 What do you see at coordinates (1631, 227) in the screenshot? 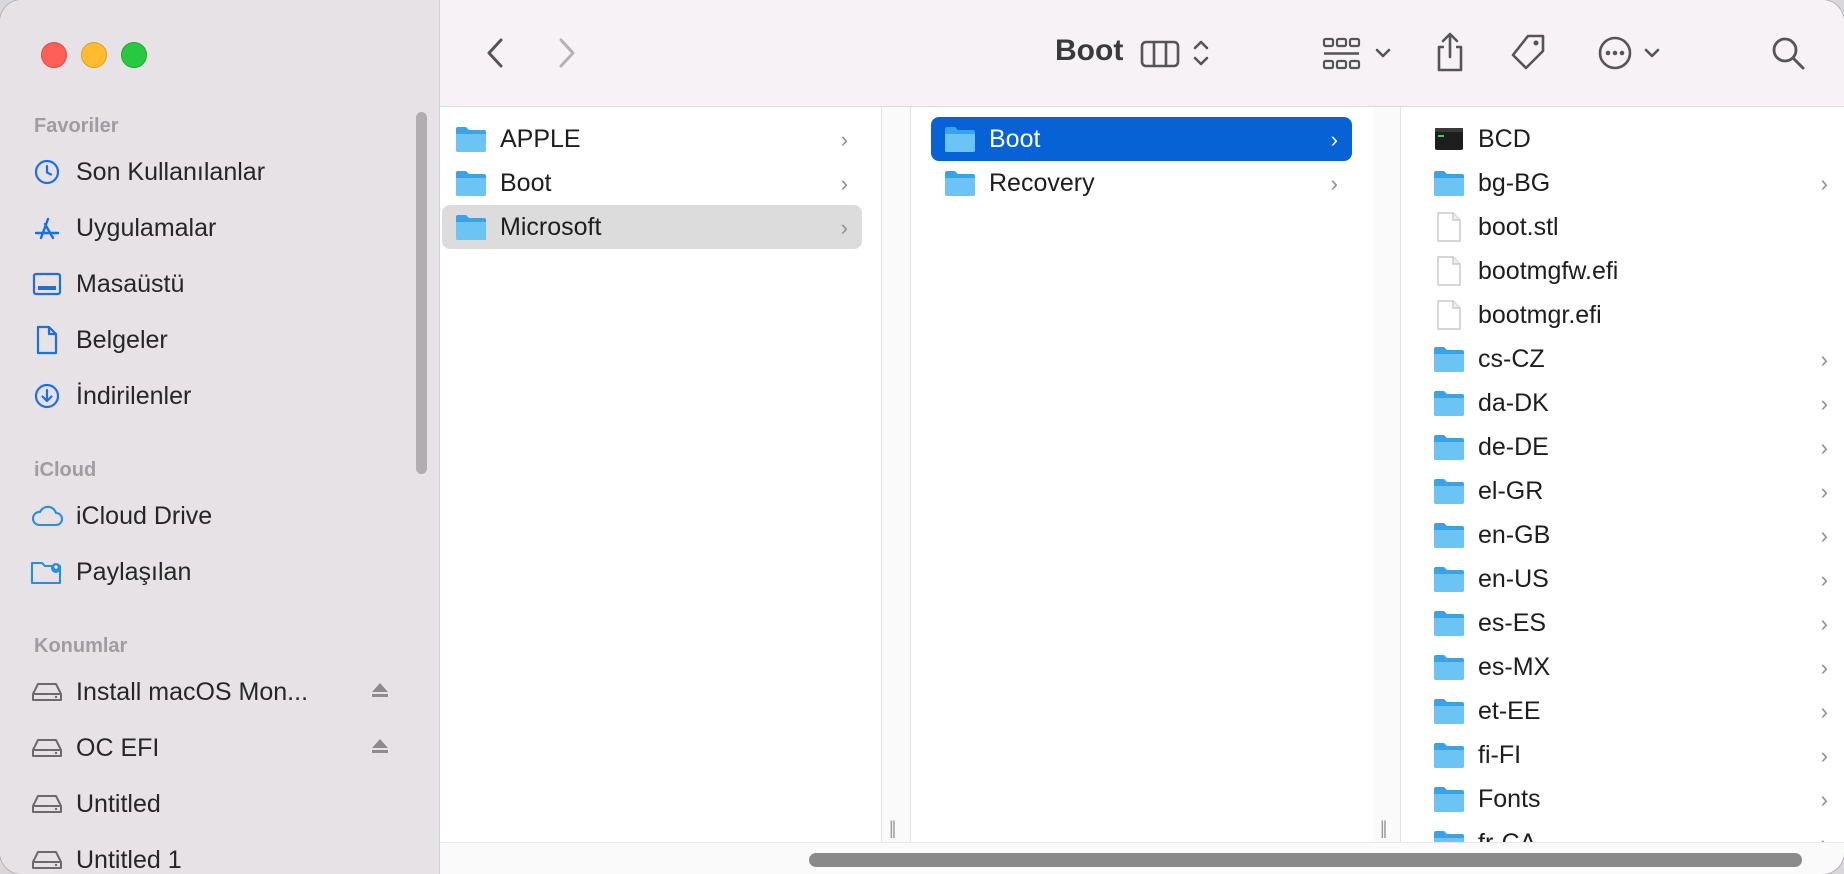
I see `list-item: boot.stl` at bounding box center [1631, 227].